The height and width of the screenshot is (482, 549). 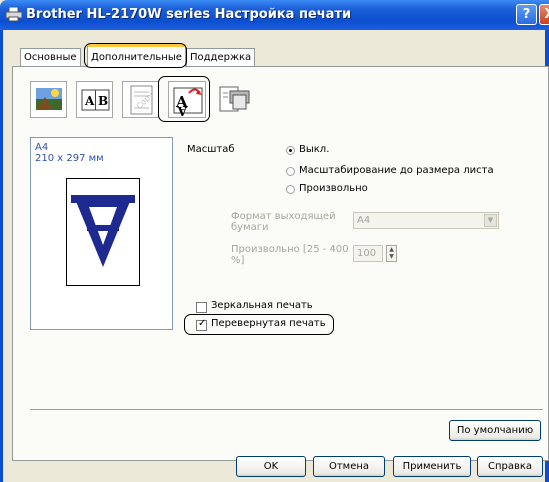 What do you see at coordinates (189, 14) in the screenshot?
I see `window-title: Brother HL-2170W series Настройка печати` at bounding box center [189, 14].